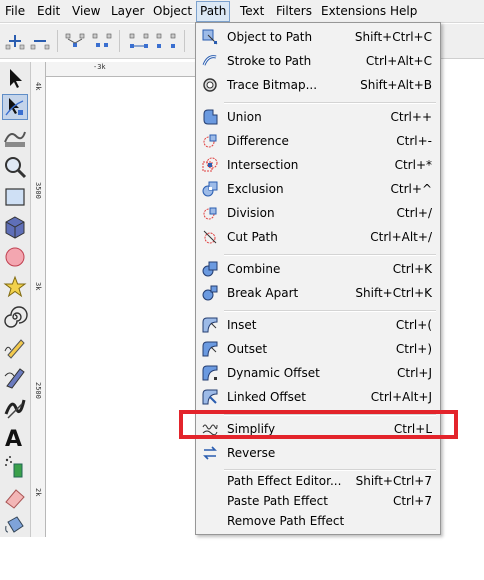  What do you see at coordinates (15, 257) in the screenshot?
I see `ellipse-tool-icon` at bounding box center [15, 257].